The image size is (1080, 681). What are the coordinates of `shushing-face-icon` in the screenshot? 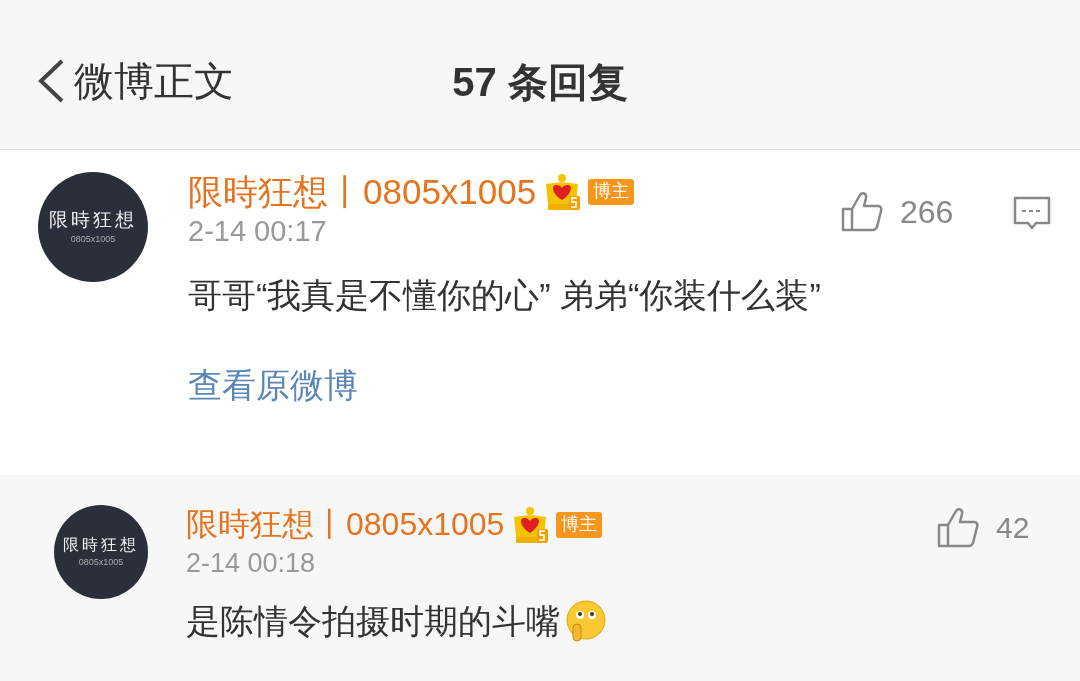 It's located at (586, 621).